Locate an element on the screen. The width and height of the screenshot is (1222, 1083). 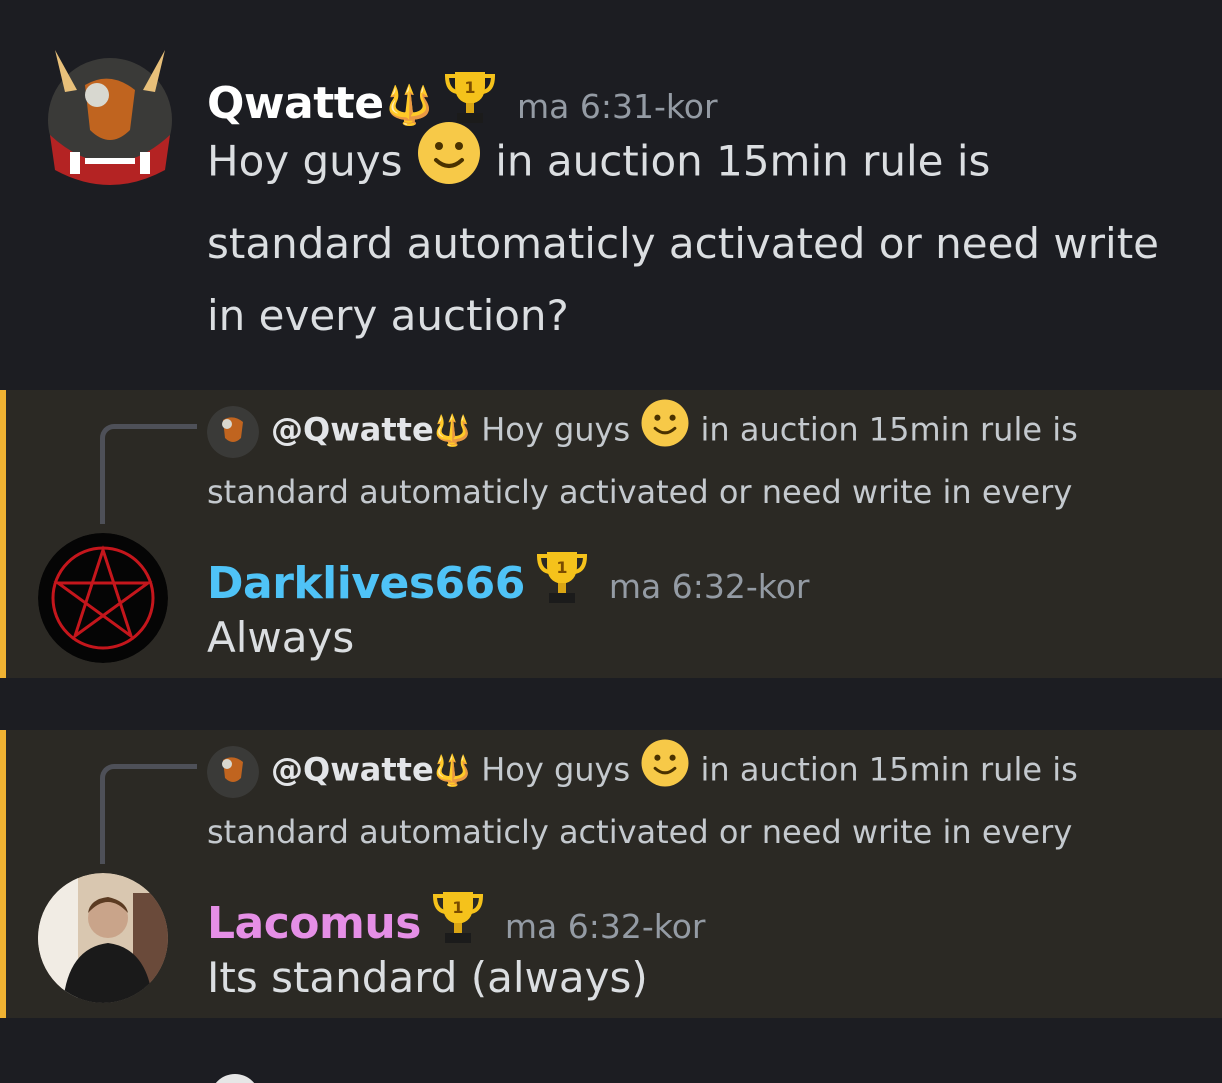
message-header: Lacomus 1 ma 6:32-kor is located at coordinates (456, 914).